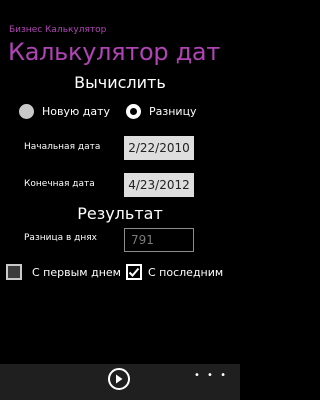  Describe the element at coordinates (159, 240) in the screenshot. I see `days-diff-field: 791` at that location.